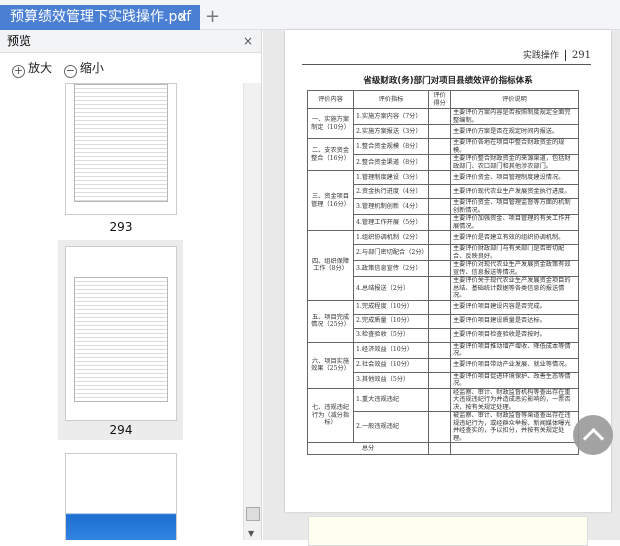  Describe the element at coordinates (514, 237) in the screenshot. I see `description-cell: 主要评价是否建立有效的组织协调机制。` at that location.